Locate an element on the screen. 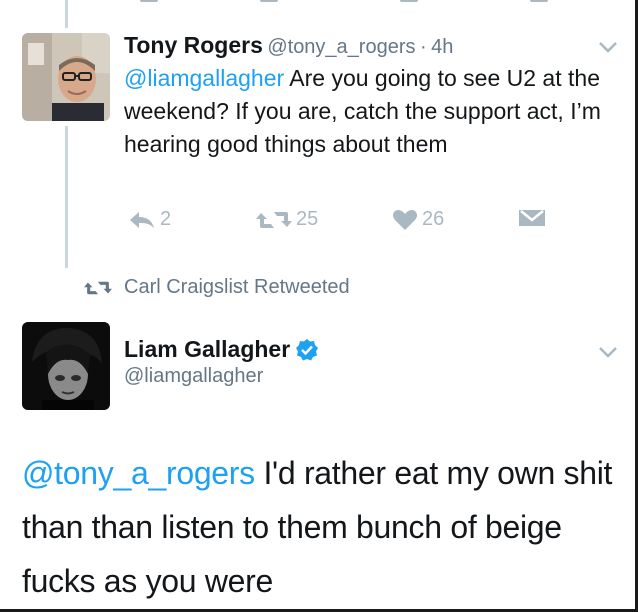 Image resolution: width=638 pixels, height=612 pixels. retweet-button: 25 is located at coordinates (287, 219).